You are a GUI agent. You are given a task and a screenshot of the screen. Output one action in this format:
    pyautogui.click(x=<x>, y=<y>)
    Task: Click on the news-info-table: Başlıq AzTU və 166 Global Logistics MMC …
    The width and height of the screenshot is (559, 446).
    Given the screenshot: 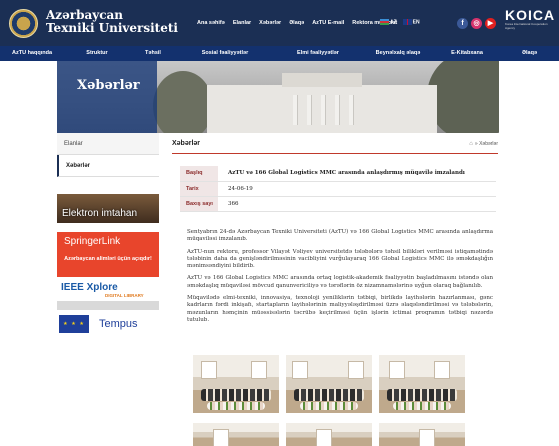 What is the action you would take?
    pyautogui.click(x=338, y=189)
    